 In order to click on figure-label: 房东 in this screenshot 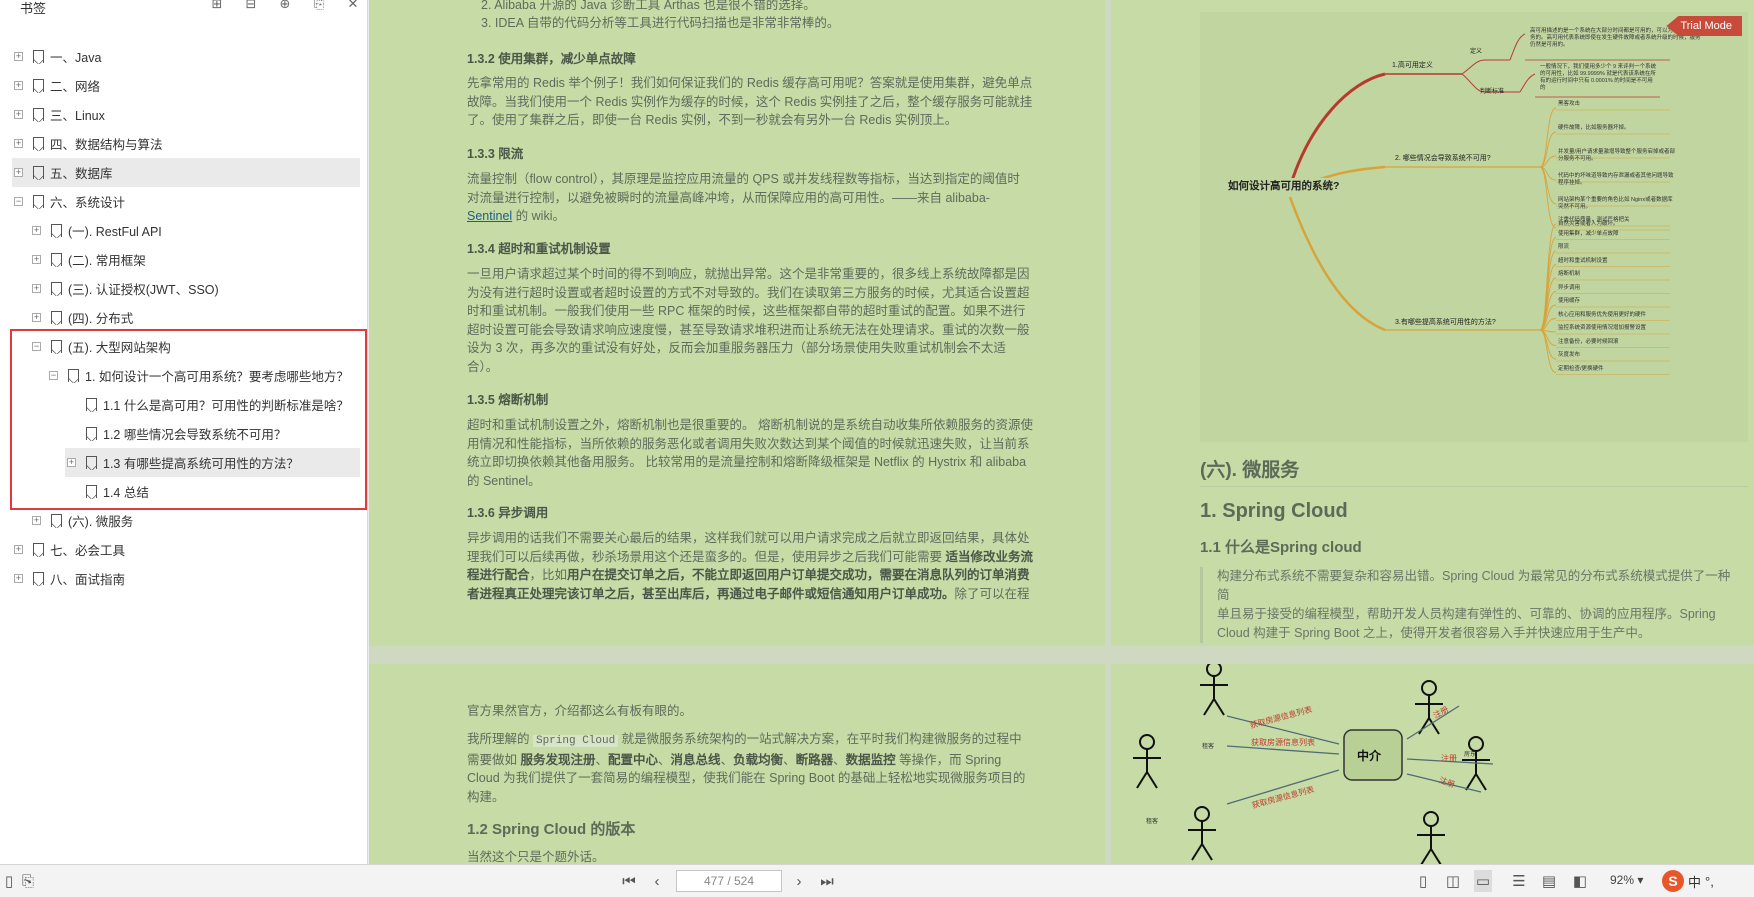, I will do `click(1470, 755)`.